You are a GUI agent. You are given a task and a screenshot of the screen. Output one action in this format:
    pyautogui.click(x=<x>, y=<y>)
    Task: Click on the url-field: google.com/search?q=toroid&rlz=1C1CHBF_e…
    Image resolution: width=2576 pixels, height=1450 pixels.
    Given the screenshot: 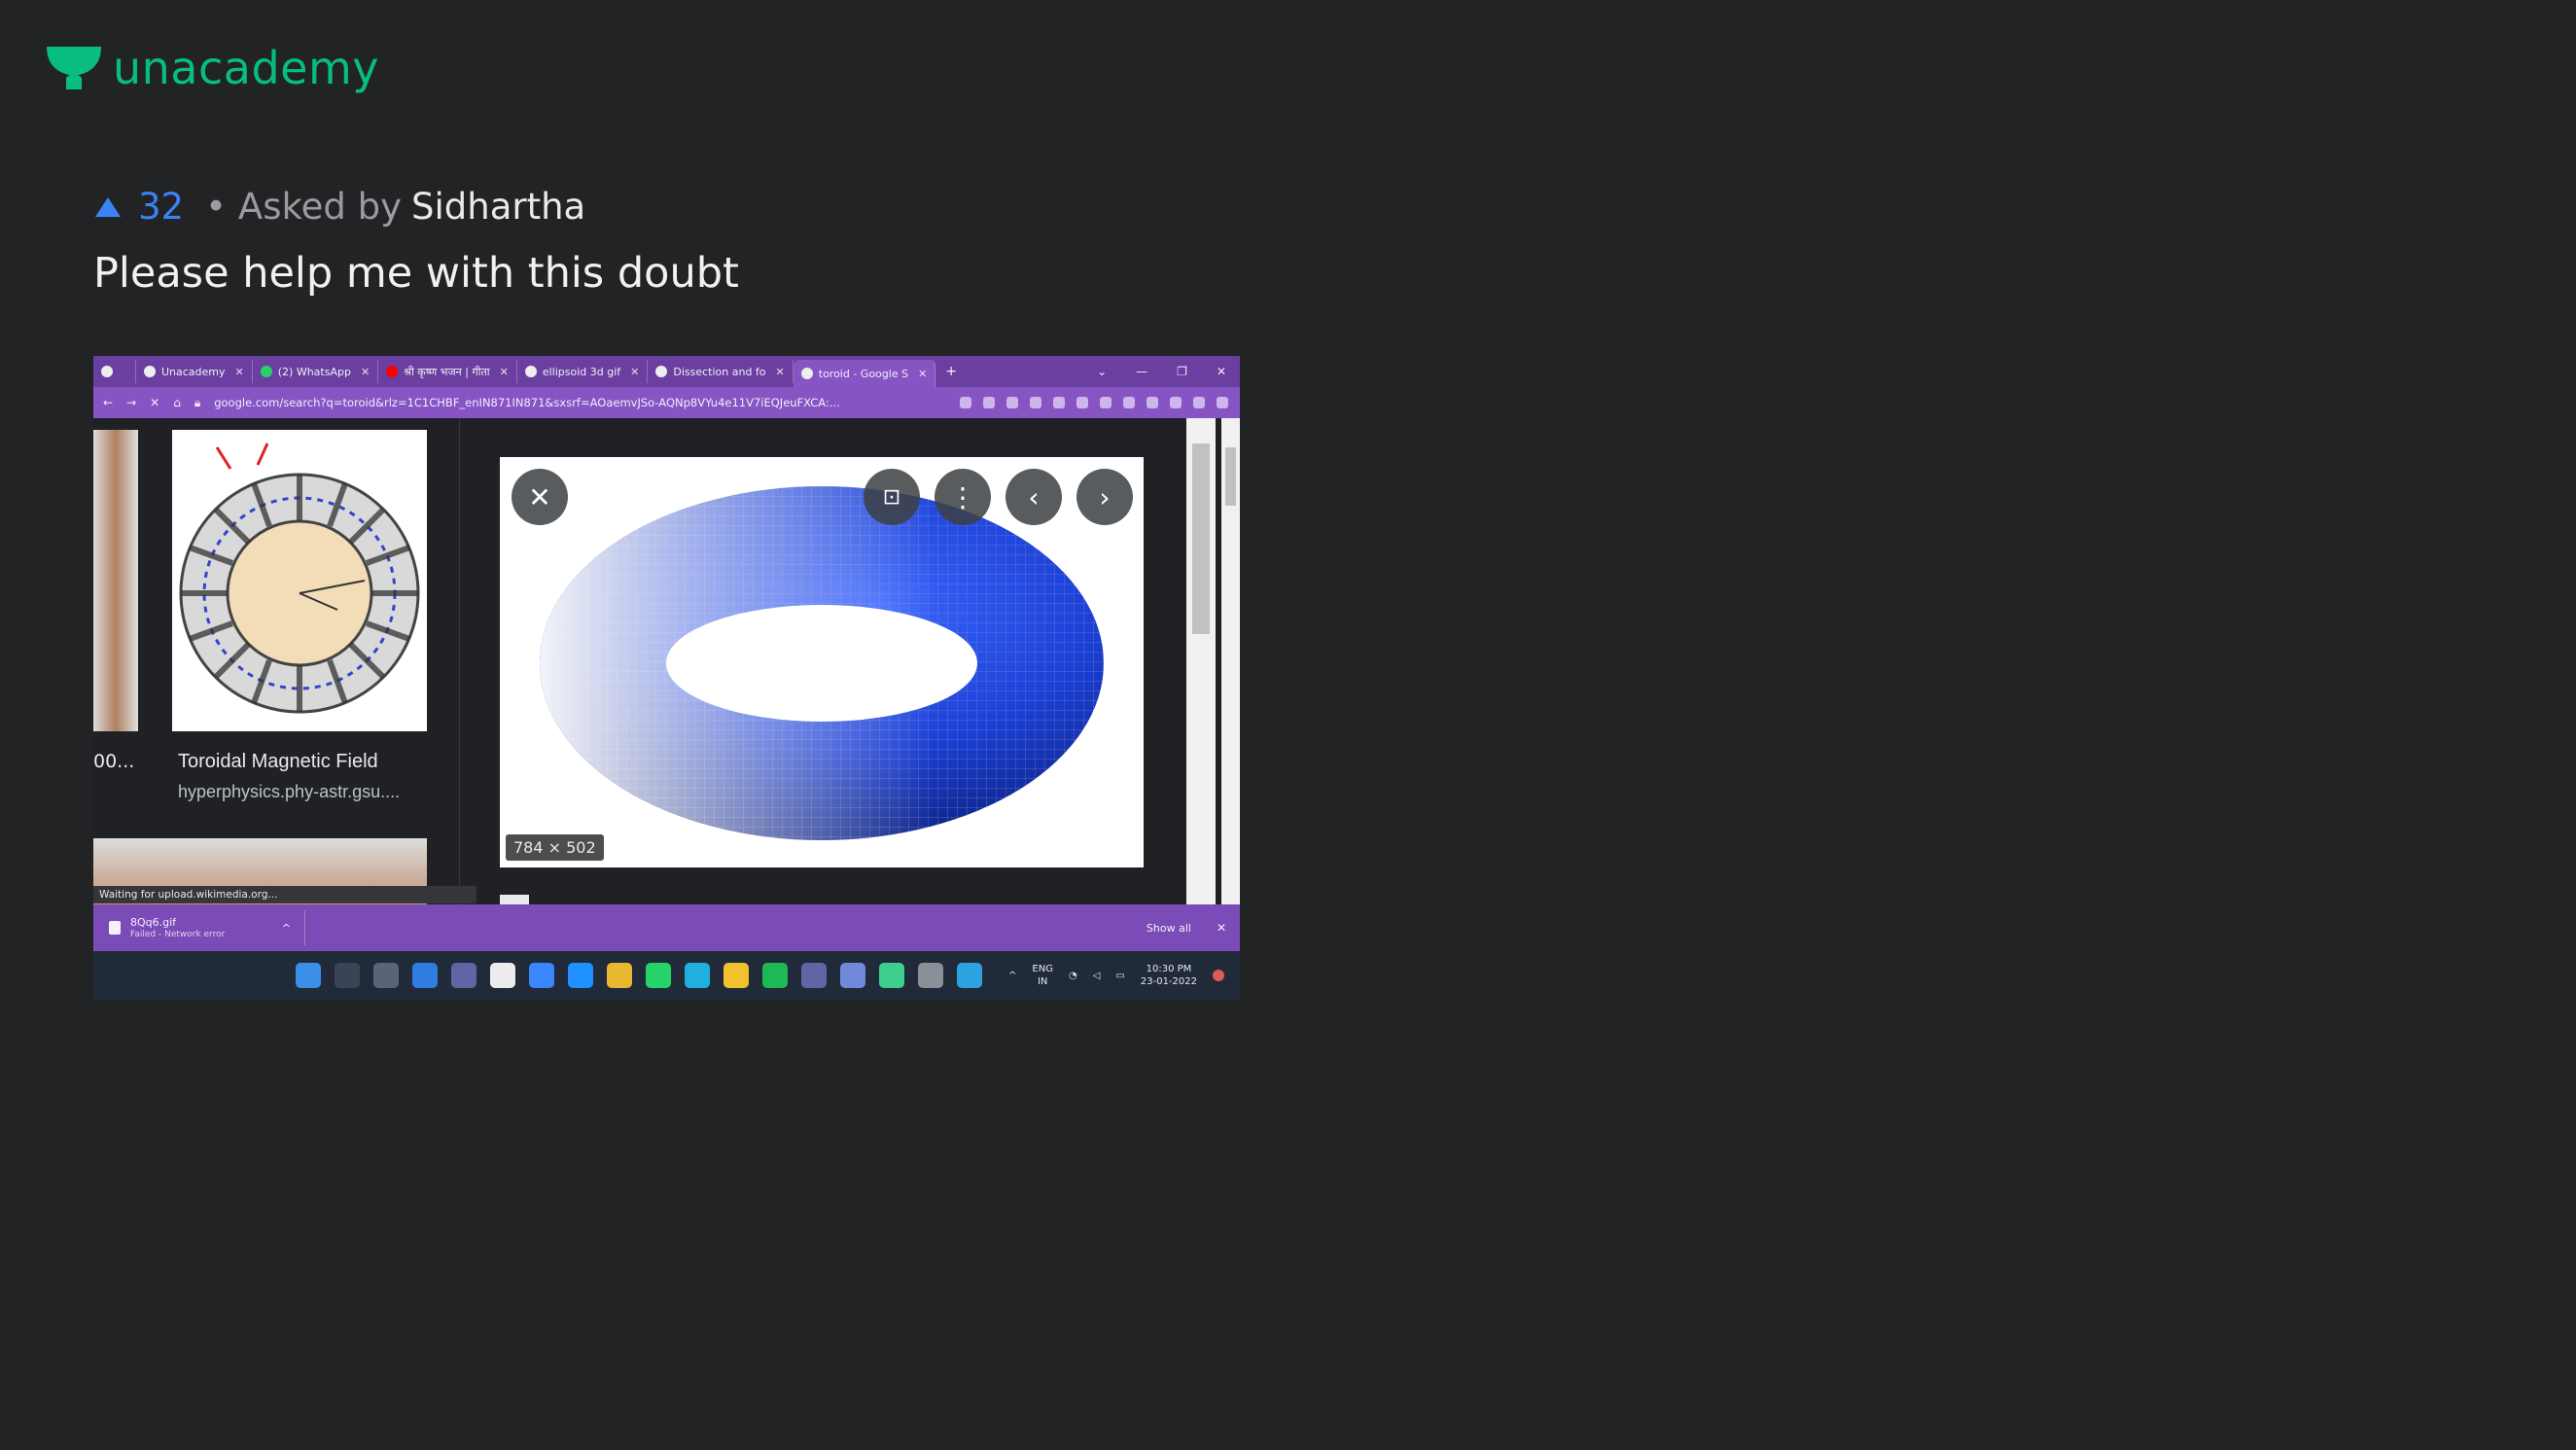 What is the action you would take?
    pyautogui.click(x=530, y=402)
    